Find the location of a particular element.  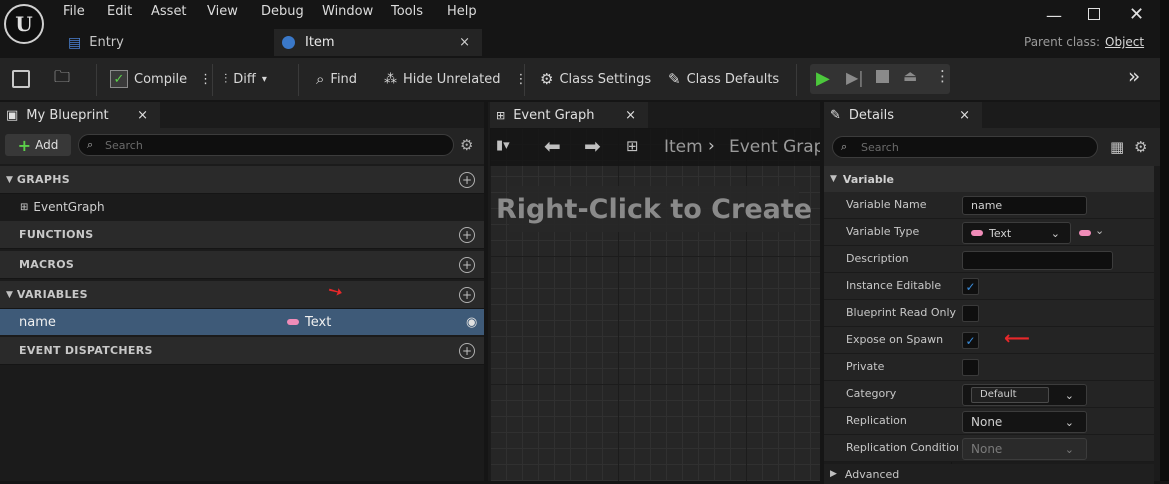

hide-unrelated-label: Hide Unrelated is located at coordinates (452, 79).